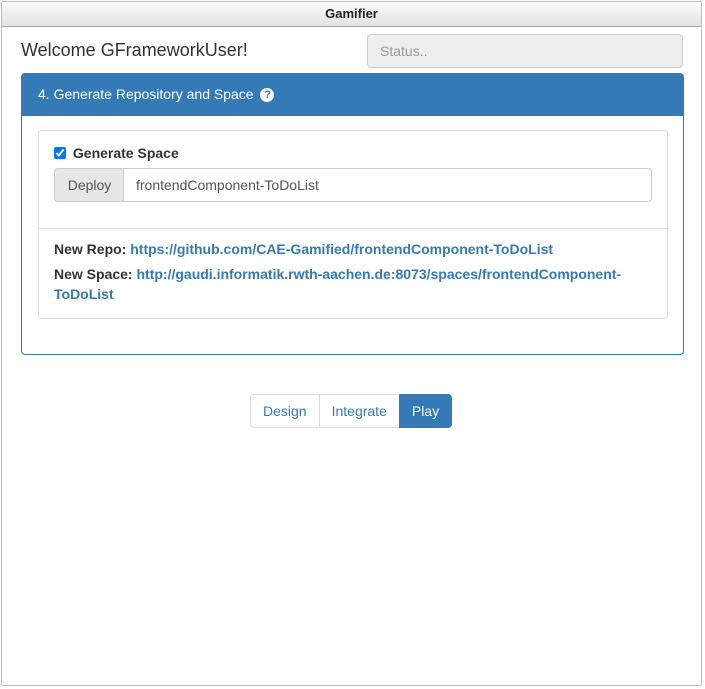  I want to click on generate-space-checkbox-row: Generate Space, so click(116, 153).